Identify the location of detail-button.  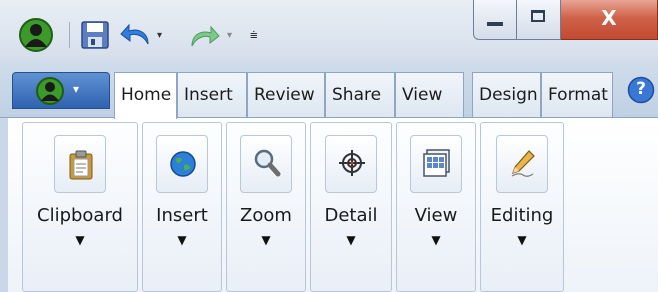
(351, 164).